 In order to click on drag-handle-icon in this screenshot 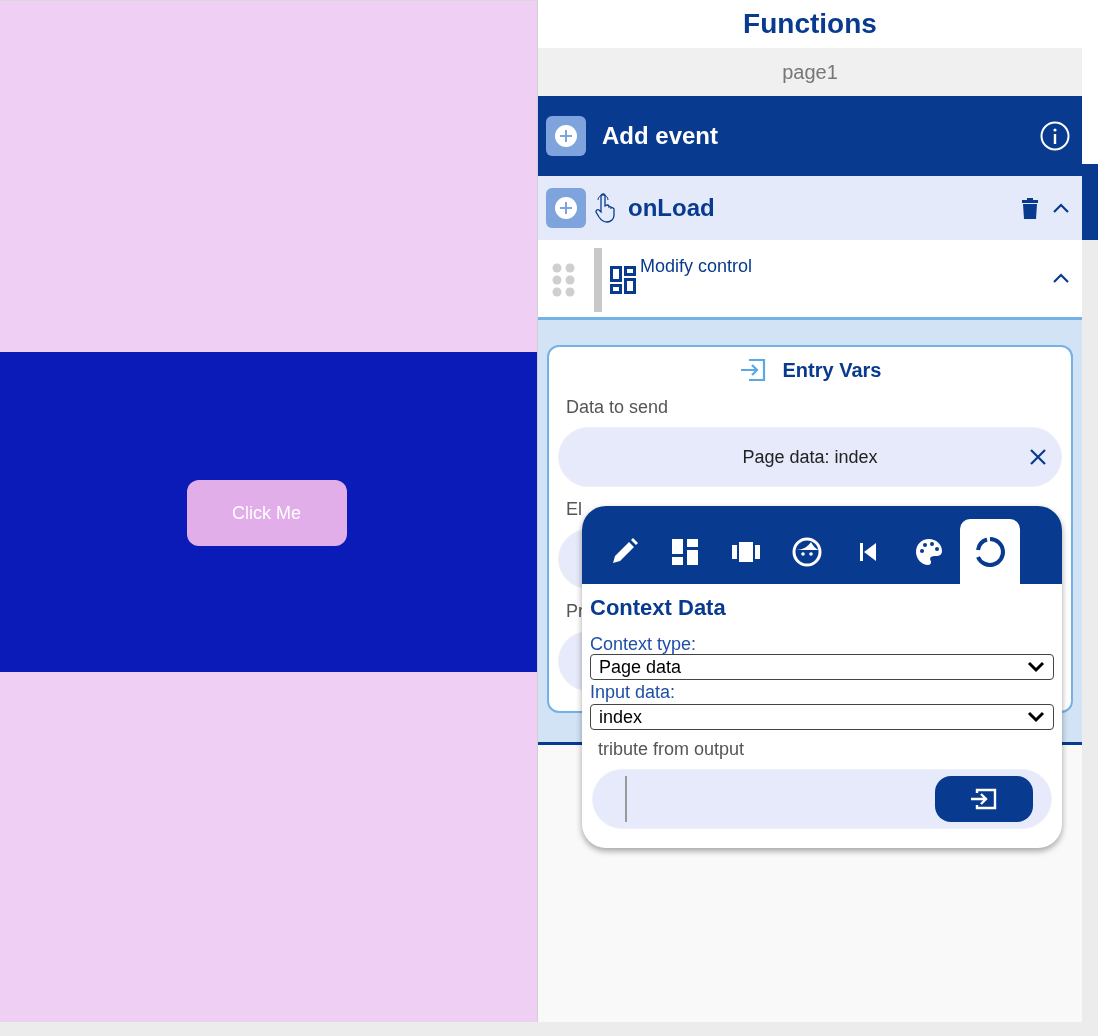, I will do `click(564, 280)`.